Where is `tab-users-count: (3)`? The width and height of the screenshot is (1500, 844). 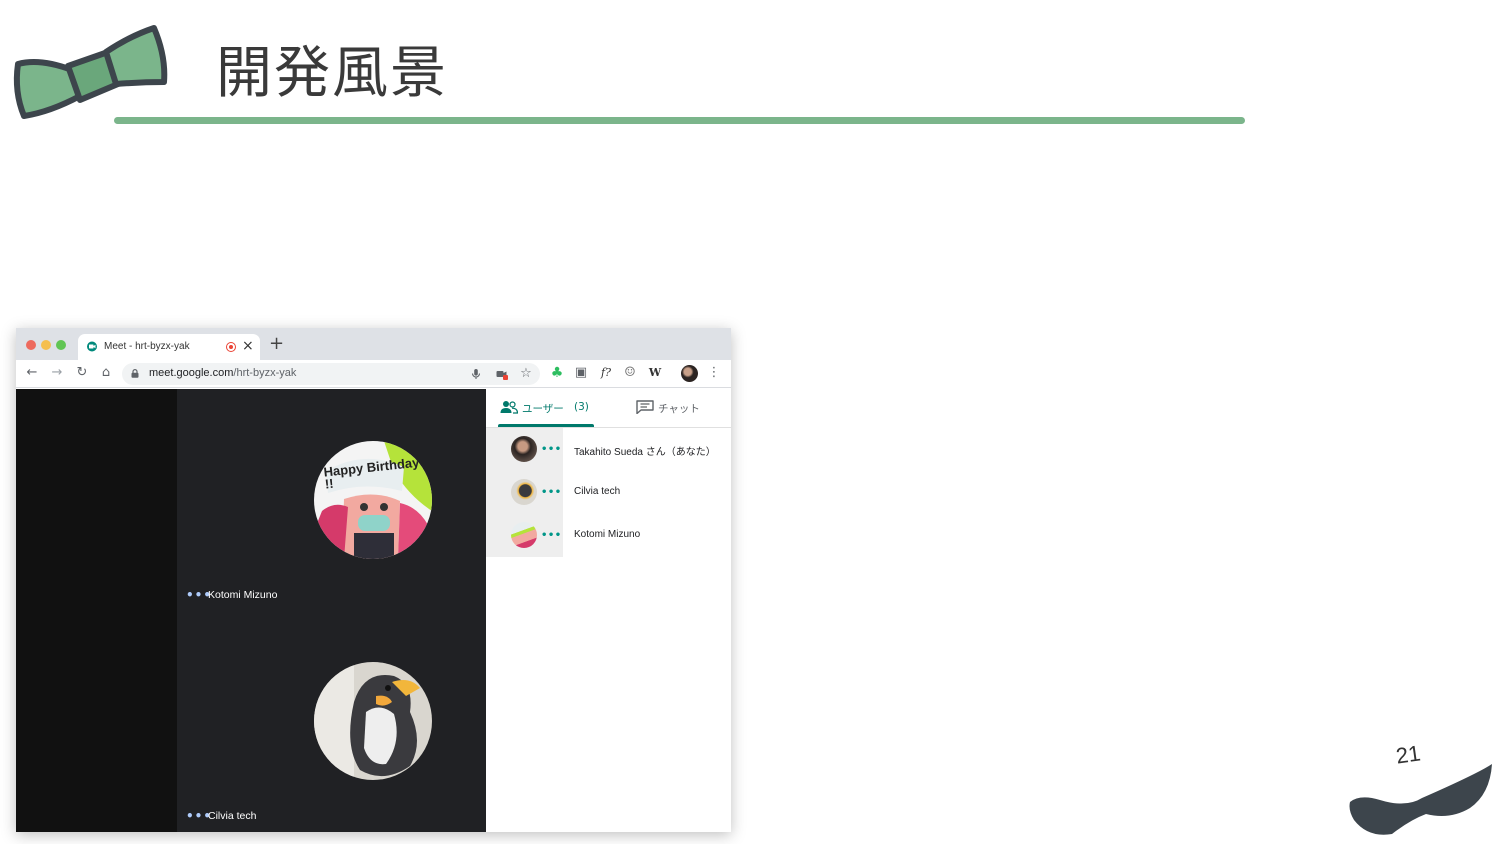 tab-users-count: (3) is located at coordinates (581, 407).